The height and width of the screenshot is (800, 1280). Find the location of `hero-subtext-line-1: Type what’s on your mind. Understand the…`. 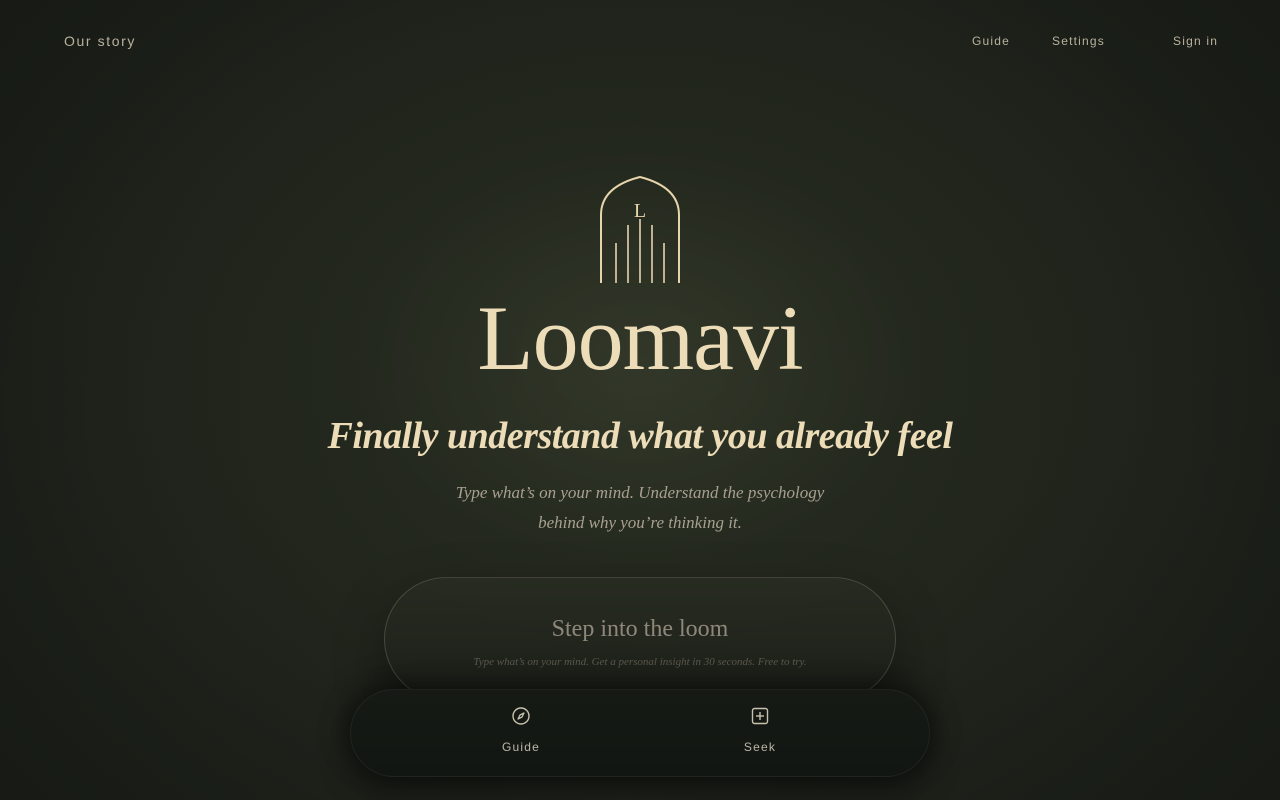

hero-subtext-line-1: Type what’s on your mind. Understand the… is located at coordinates (640, 492).